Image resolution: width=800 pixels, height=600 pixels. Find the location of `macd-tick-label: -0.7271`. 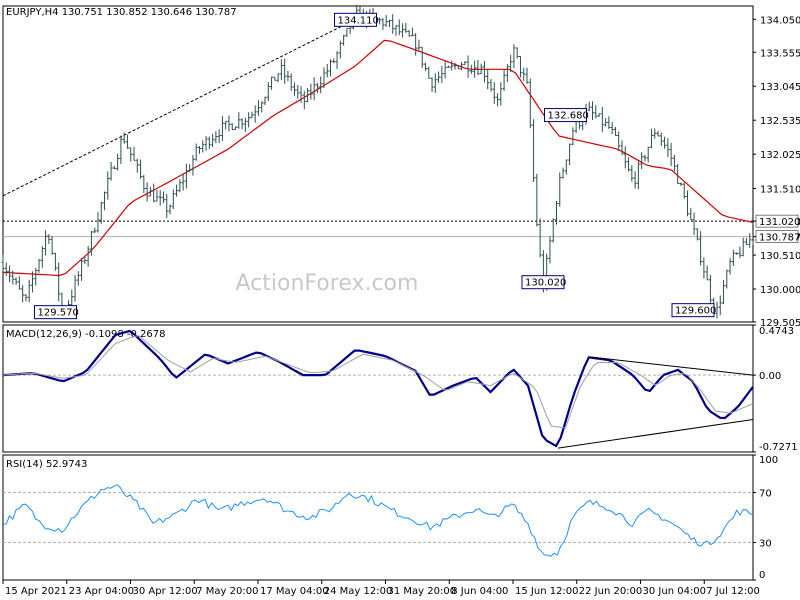

macd-tick-label: -0.7271 is located at coordinates (778, 447).